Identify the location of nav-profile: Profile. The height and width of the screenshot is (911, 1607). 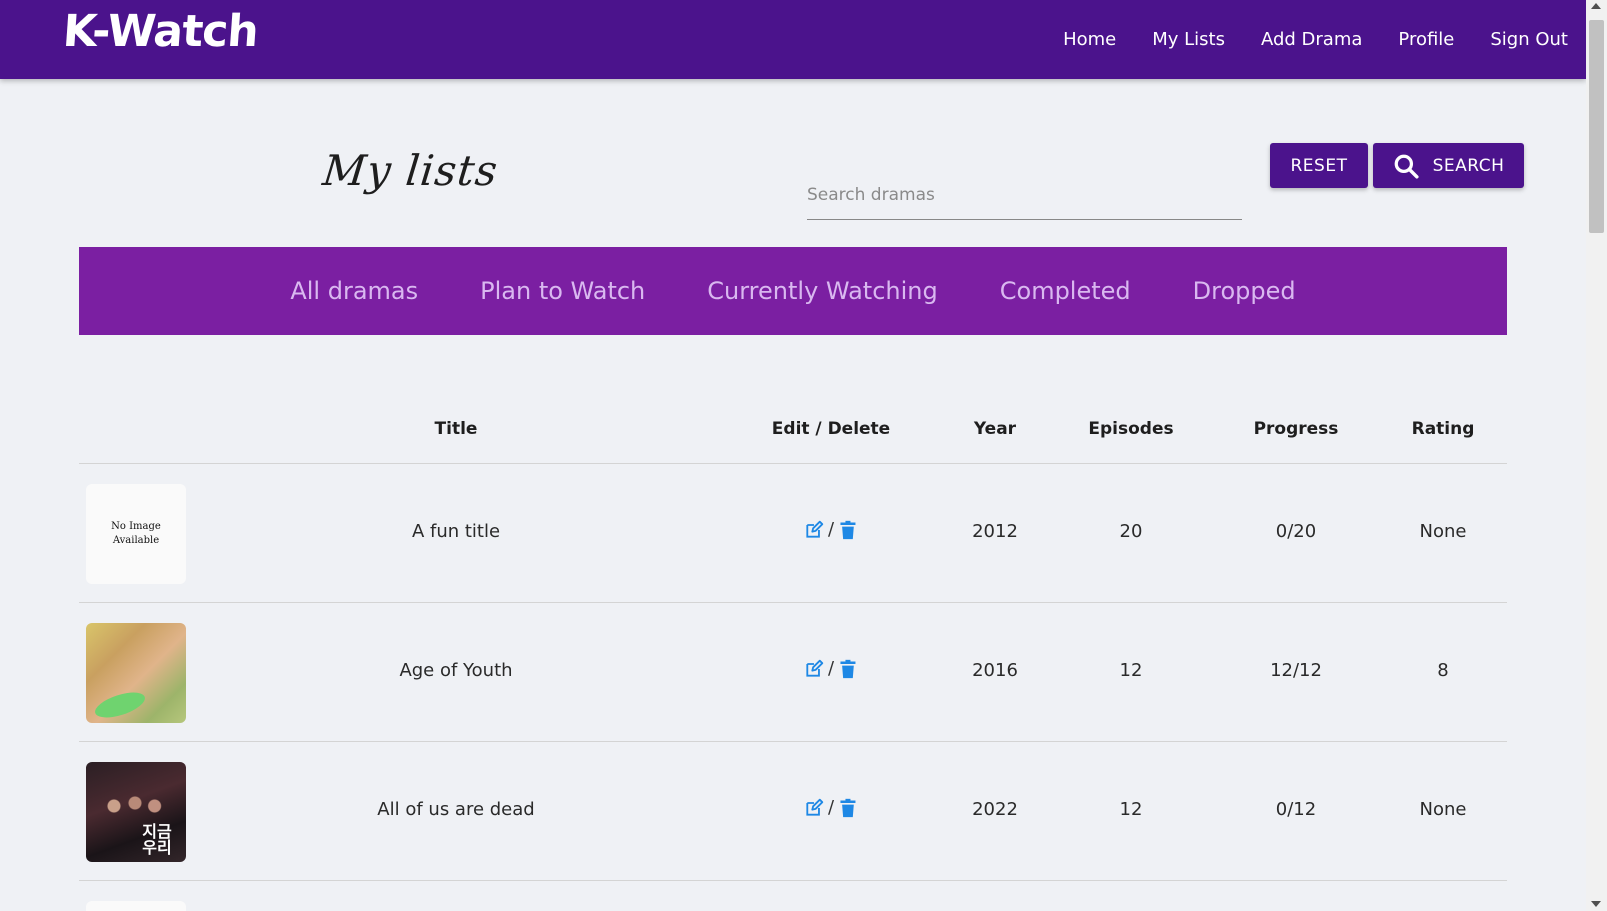
(1426, 39).